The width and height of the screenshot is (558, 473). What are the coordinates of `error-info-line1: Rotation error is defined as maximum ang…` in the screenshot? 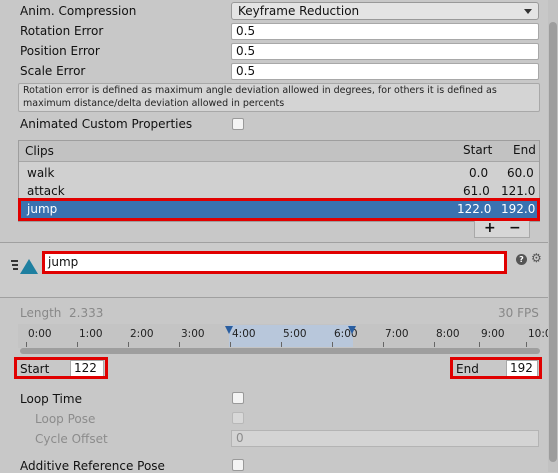 It's located at (260, 90).